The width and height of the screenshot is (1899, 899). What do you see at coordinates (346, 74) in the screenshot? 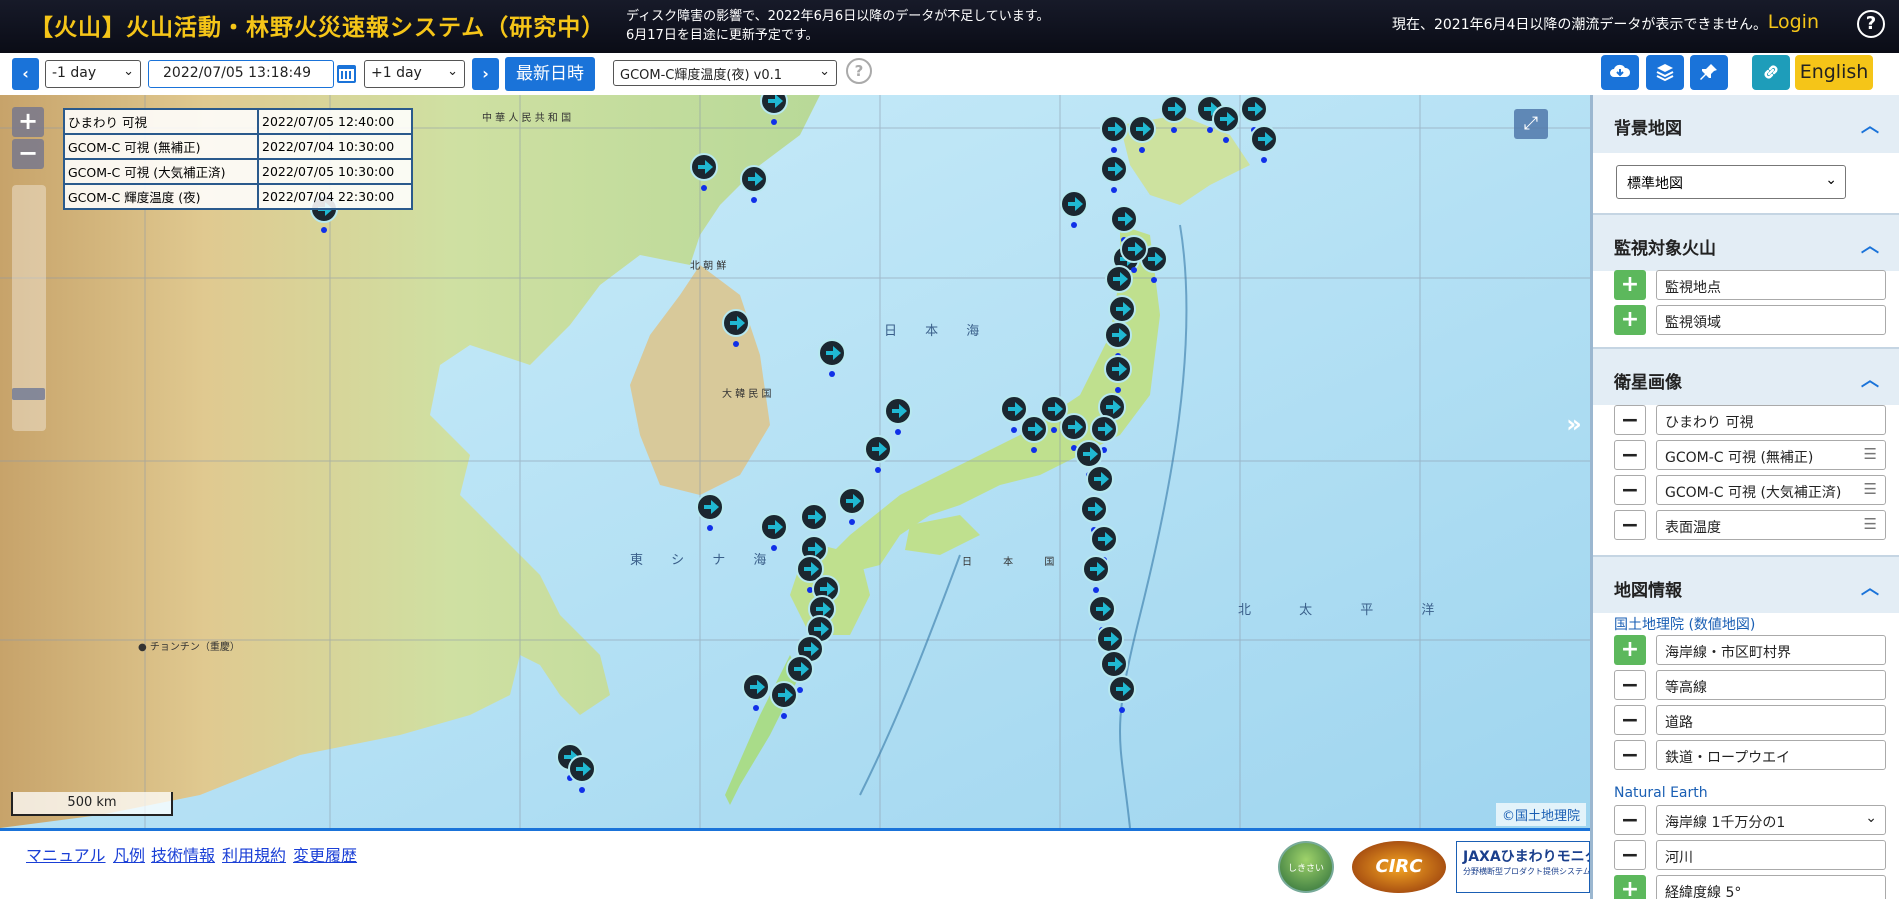
I see `calendar-icon` at bounding box center [346, 74].